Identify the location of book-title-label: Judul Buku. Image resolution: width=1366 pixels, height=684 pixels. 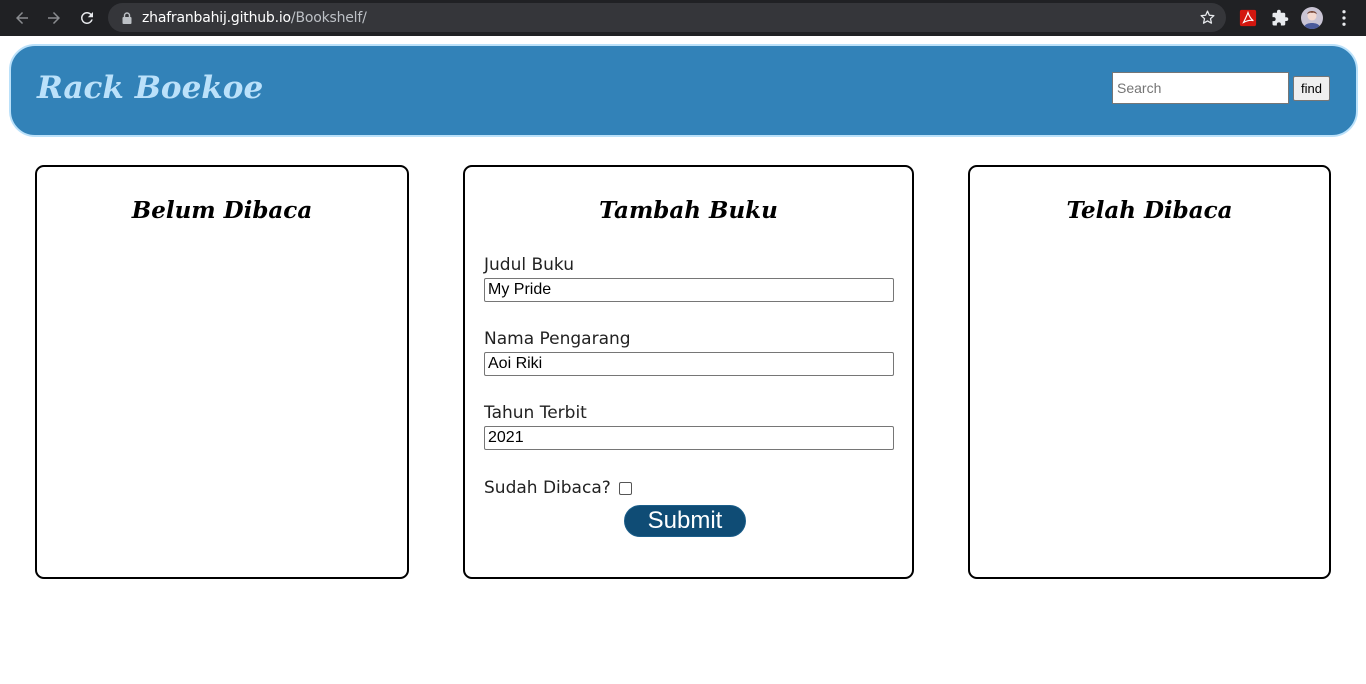
(529, 265).